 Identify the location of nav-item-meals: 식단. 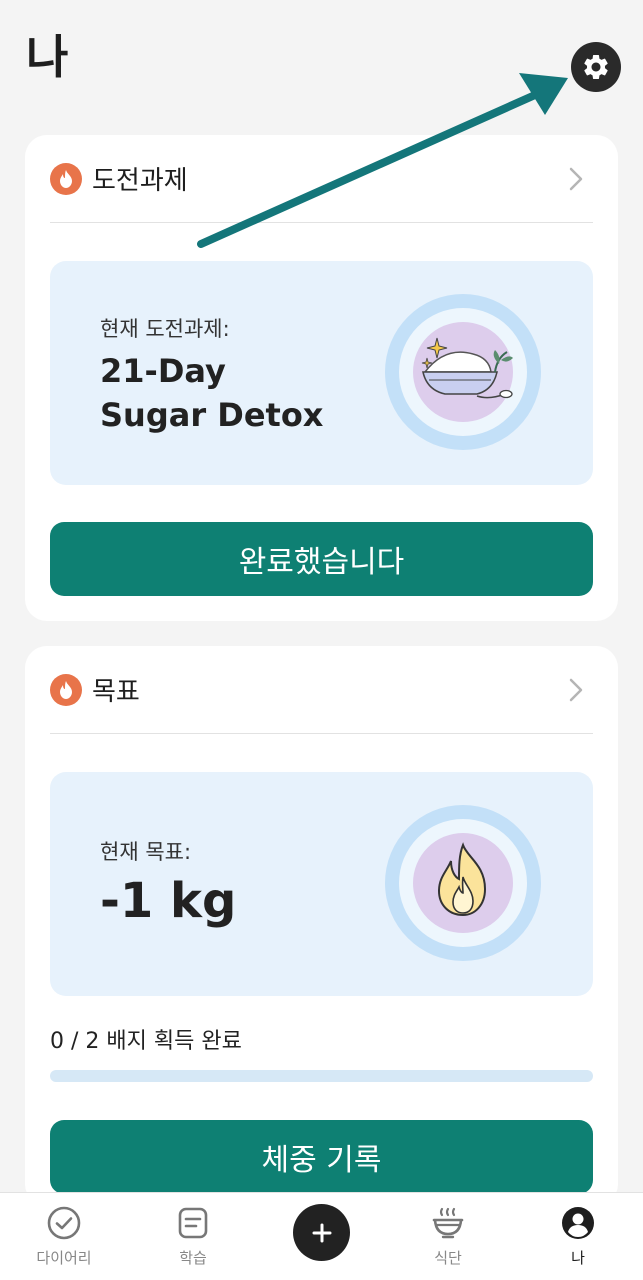
(448, 1236).